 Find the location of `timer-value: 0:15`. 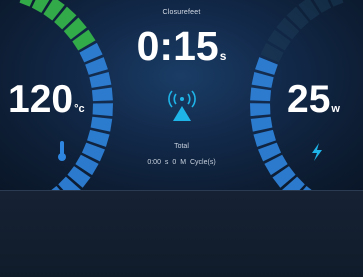

timer-value: 0:15 is located at coordinates (177, 46).